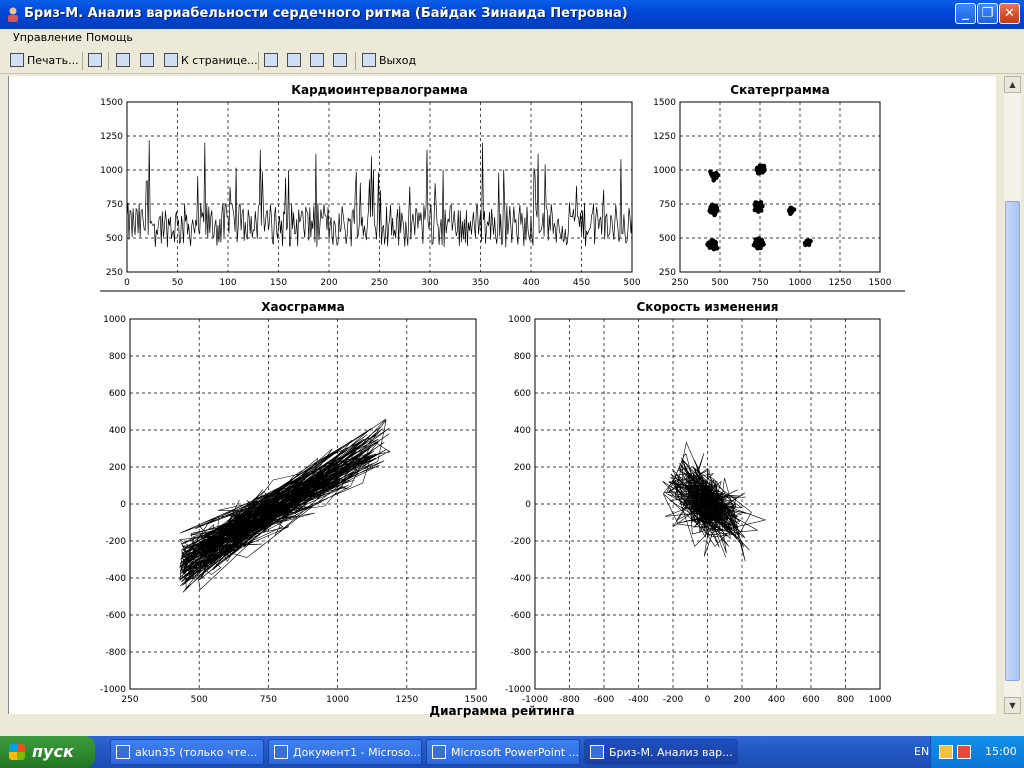 The image size is (1024, 768). I want to click on start-button: пуск, so click(47, 752).